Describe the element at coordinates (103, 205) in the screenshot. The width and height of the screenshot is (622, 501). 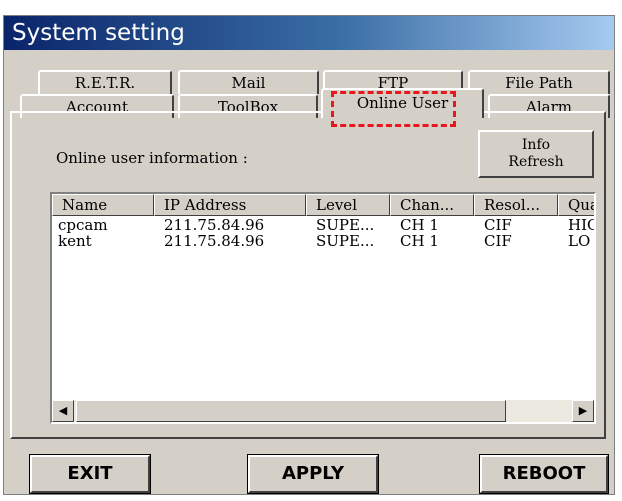
I see `column-header-name: Name` at that location.